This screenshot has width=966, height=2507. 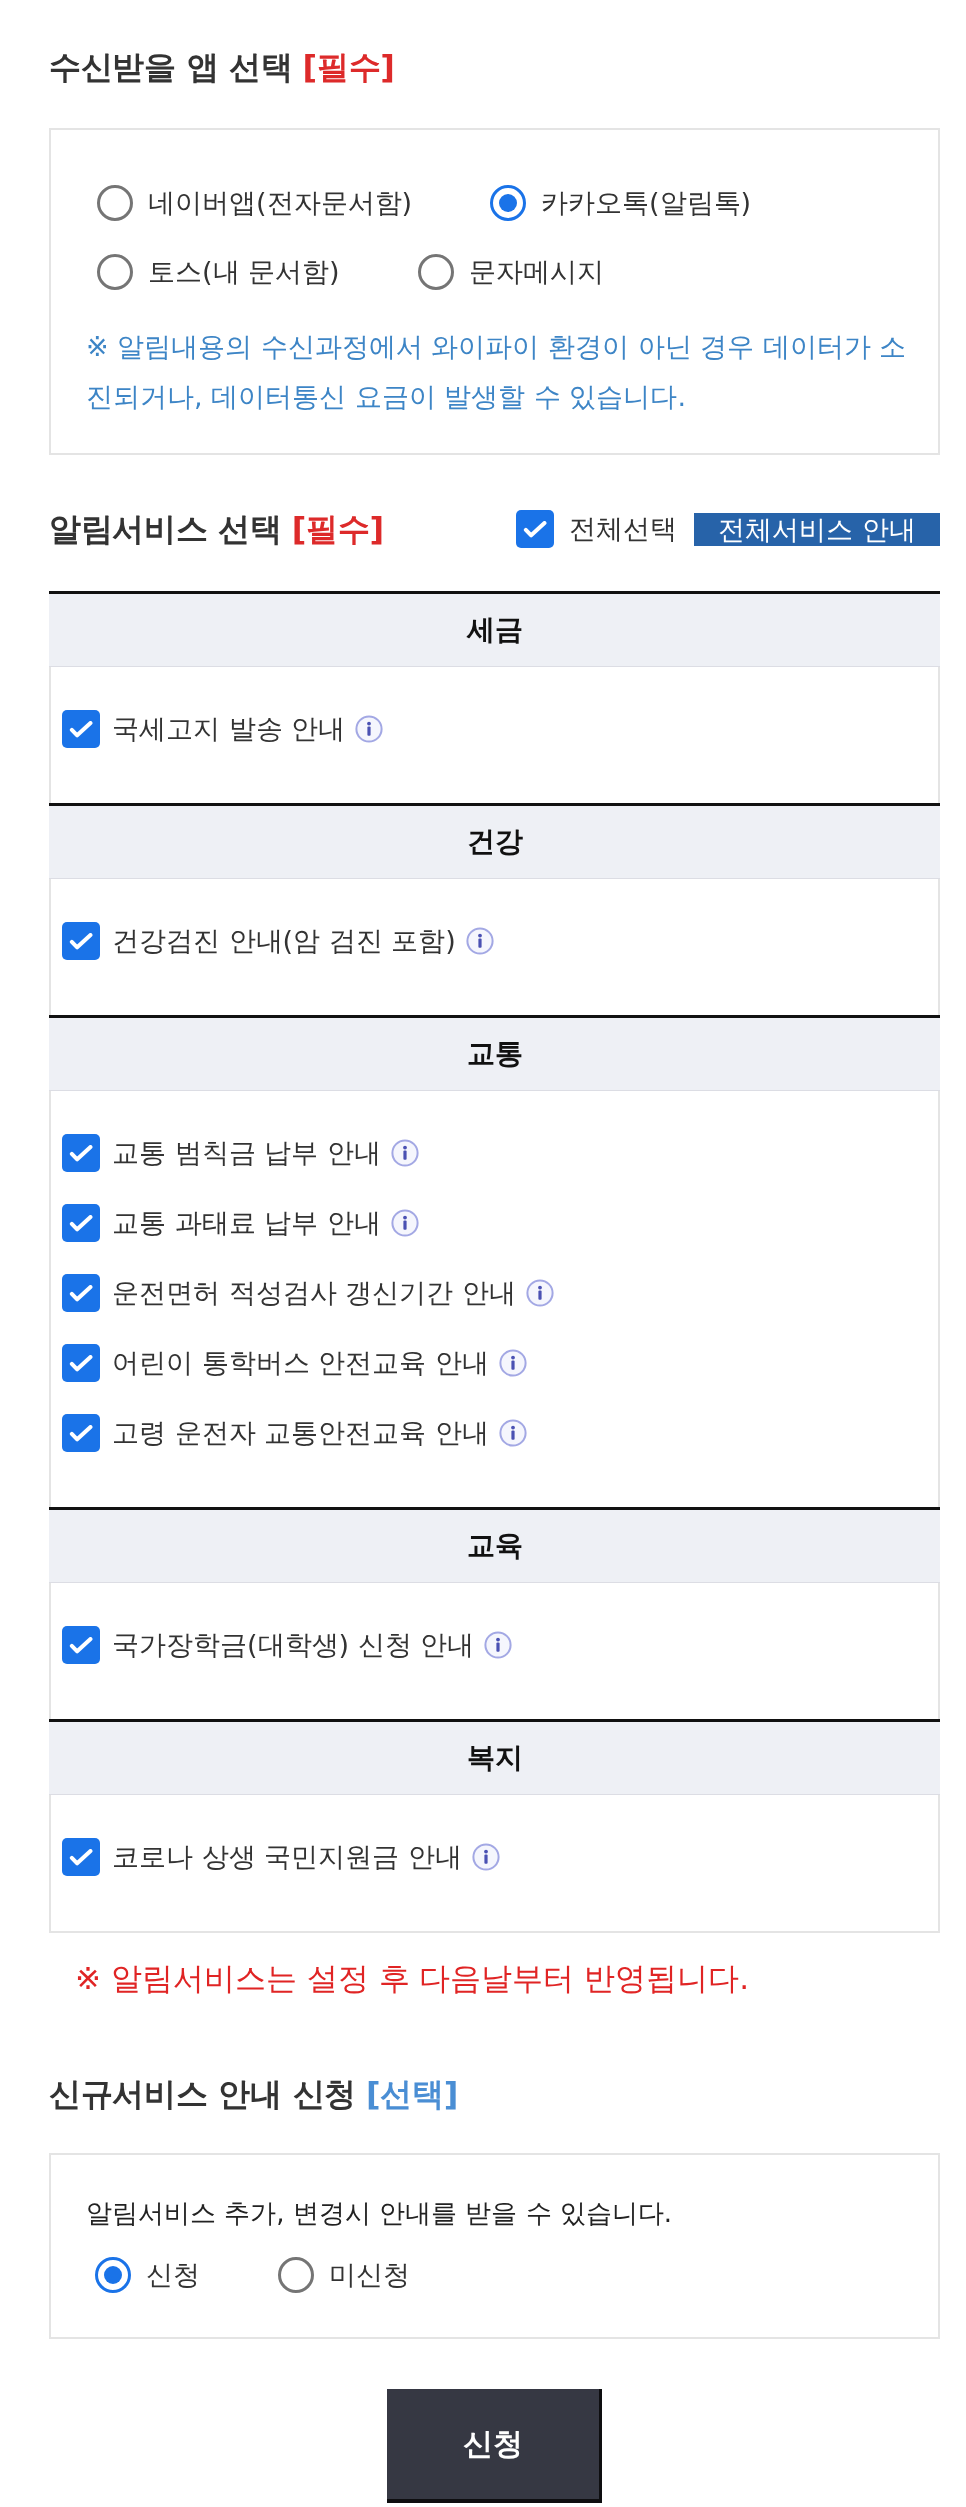 I want to click on checkbox-label: 국세고지 발송 안내, so click(x=229, y=729).